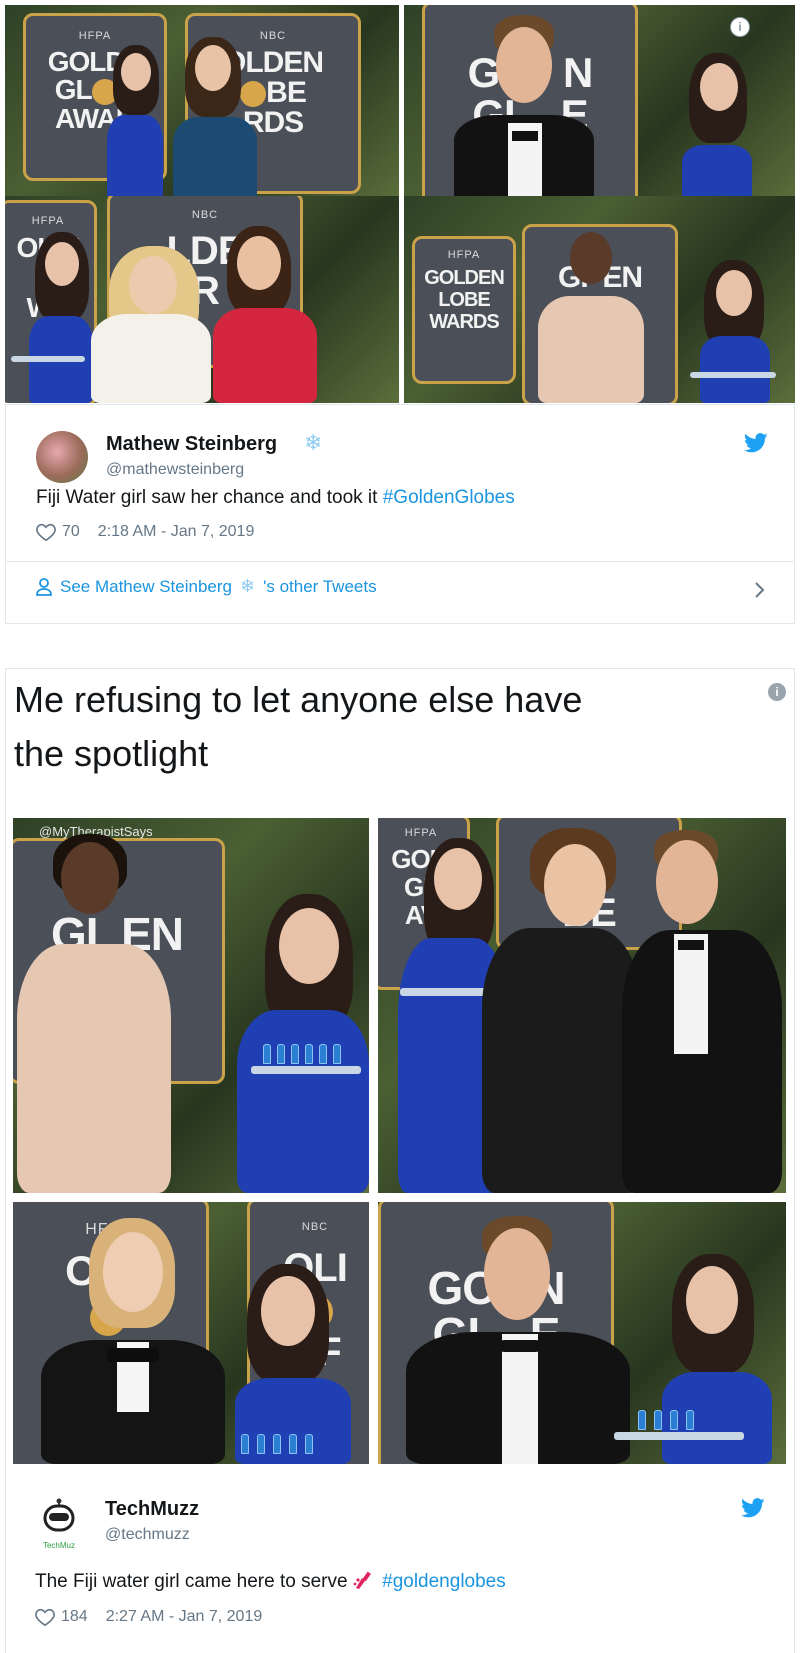 The height and width of the screenshot is (1653, 800). What do you see at coordinates (71, 531) in the screenshot?
I see `like-count: 70` at bounding box center [71, 531].